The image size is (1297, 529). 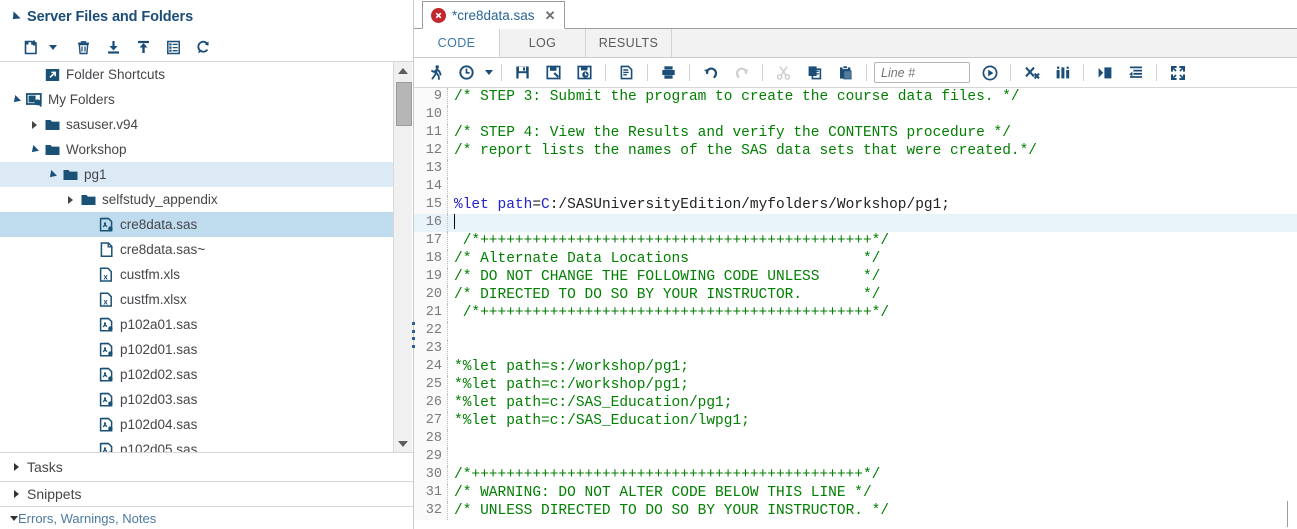 I want to click on save-as-button, so click(x=553, y=73).